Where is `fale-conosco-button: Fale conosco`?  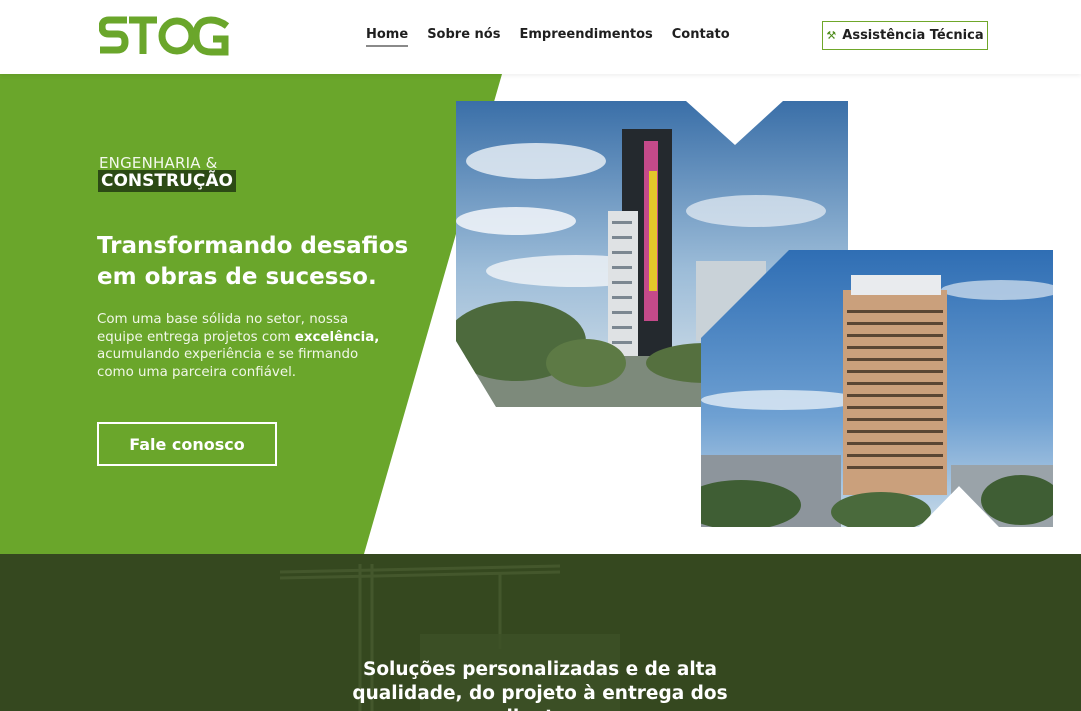
fale-conosco-button: Fale conosco is located at coordinates (187, 444).